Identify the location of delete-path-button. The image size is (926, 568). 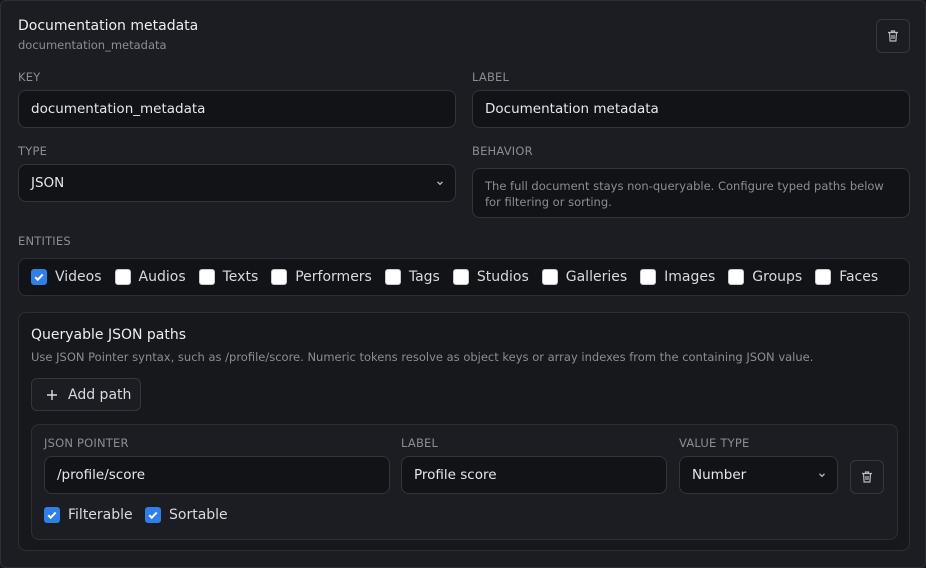
(867, 477).